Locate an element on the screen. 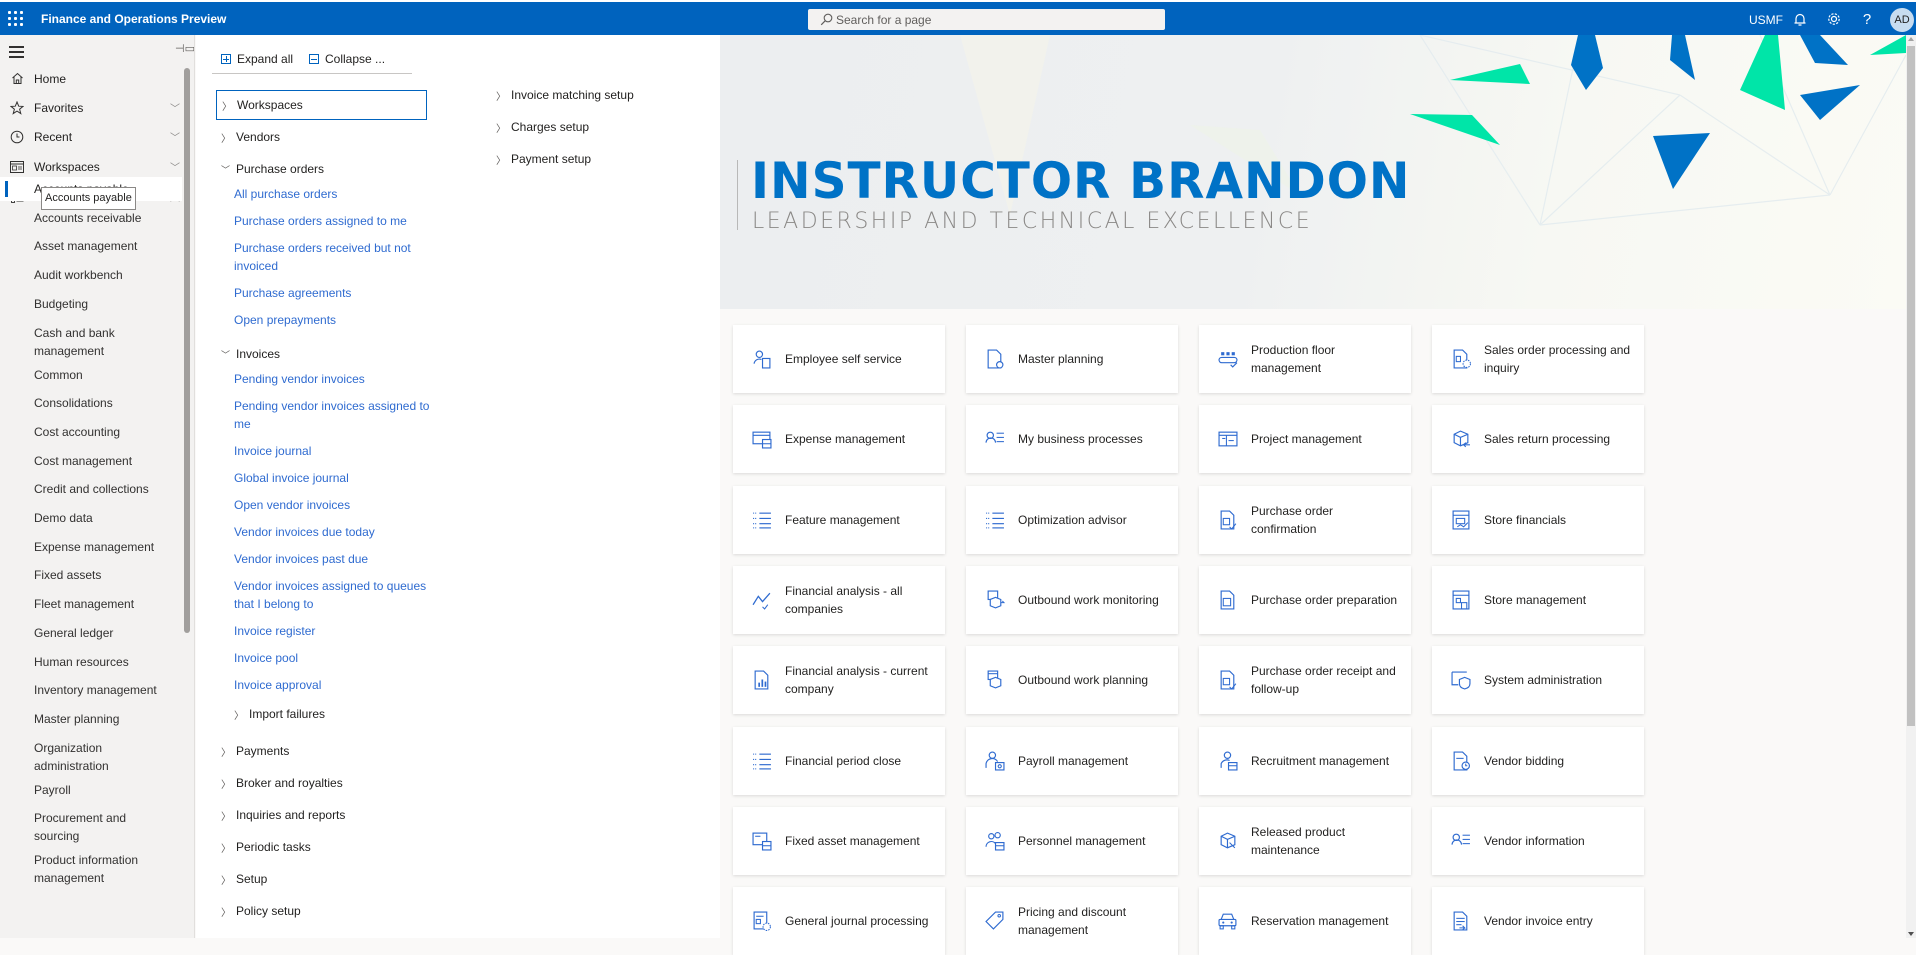  tile-vendor-bidding: Vendor bidding is located at coordinates (1538, 761).